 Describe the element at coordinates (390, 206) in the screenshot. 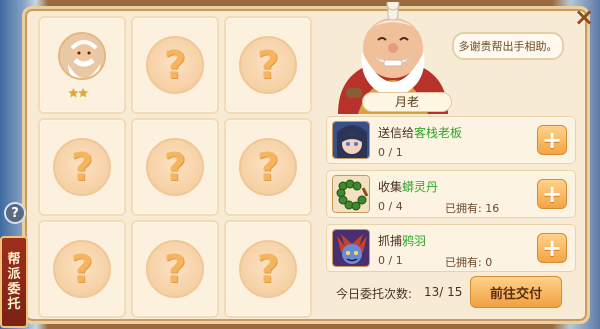

I see `task-progress: 0 / 4` at that location.